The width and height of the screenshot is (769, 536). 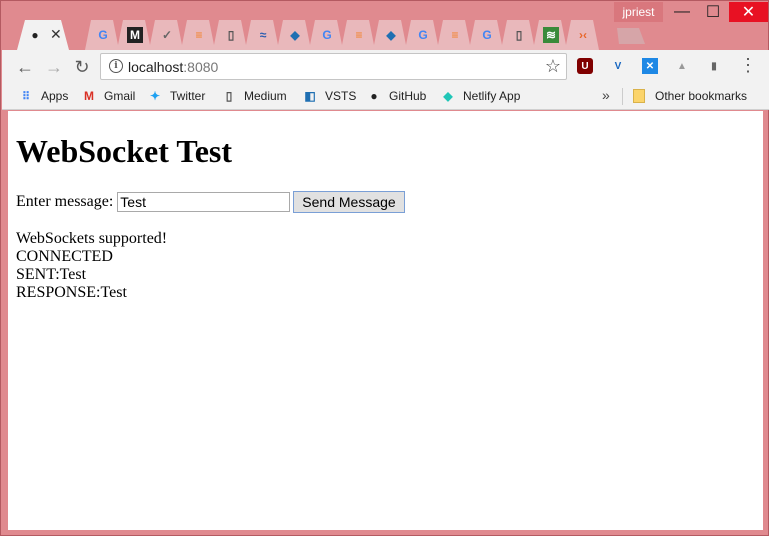 I want to click on tab: ✓, so click(x=166, y=35).